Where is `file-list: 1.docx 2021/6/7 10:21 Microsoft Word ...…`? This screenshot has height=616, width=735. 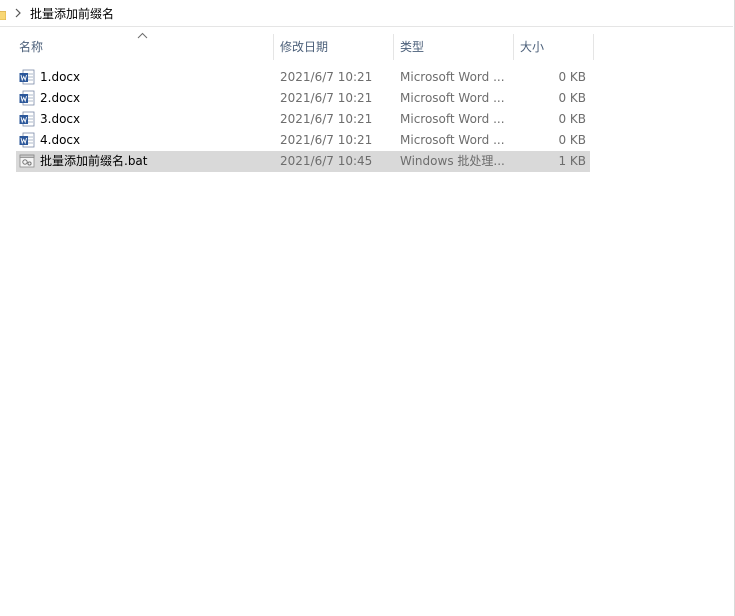 file-list: 1.docx 2021/6/7 10:21 Microsoft Word ...… is located at coordinates (303, 119).